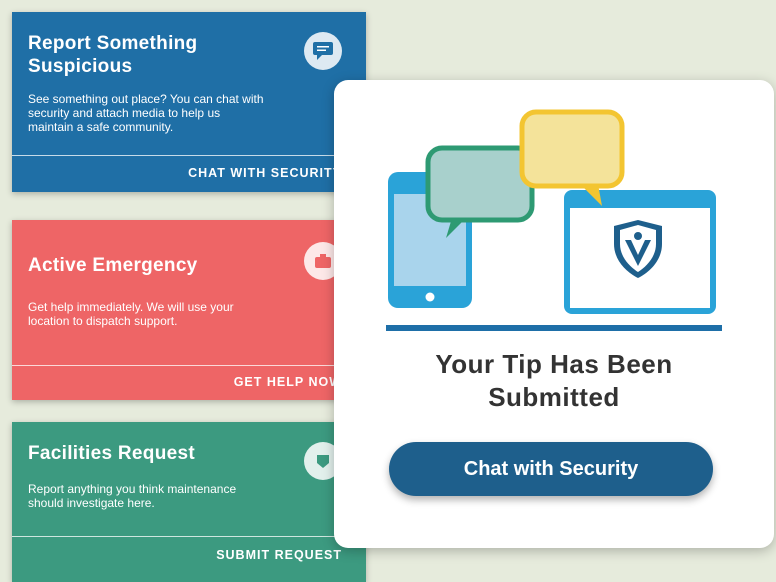 The height and width of the screenshot is (582, 776). What do you see at coordinates (113, 55) in the screenshot?
I see `card-title: Report Something Suspicious` at bounding box center [113, 55].